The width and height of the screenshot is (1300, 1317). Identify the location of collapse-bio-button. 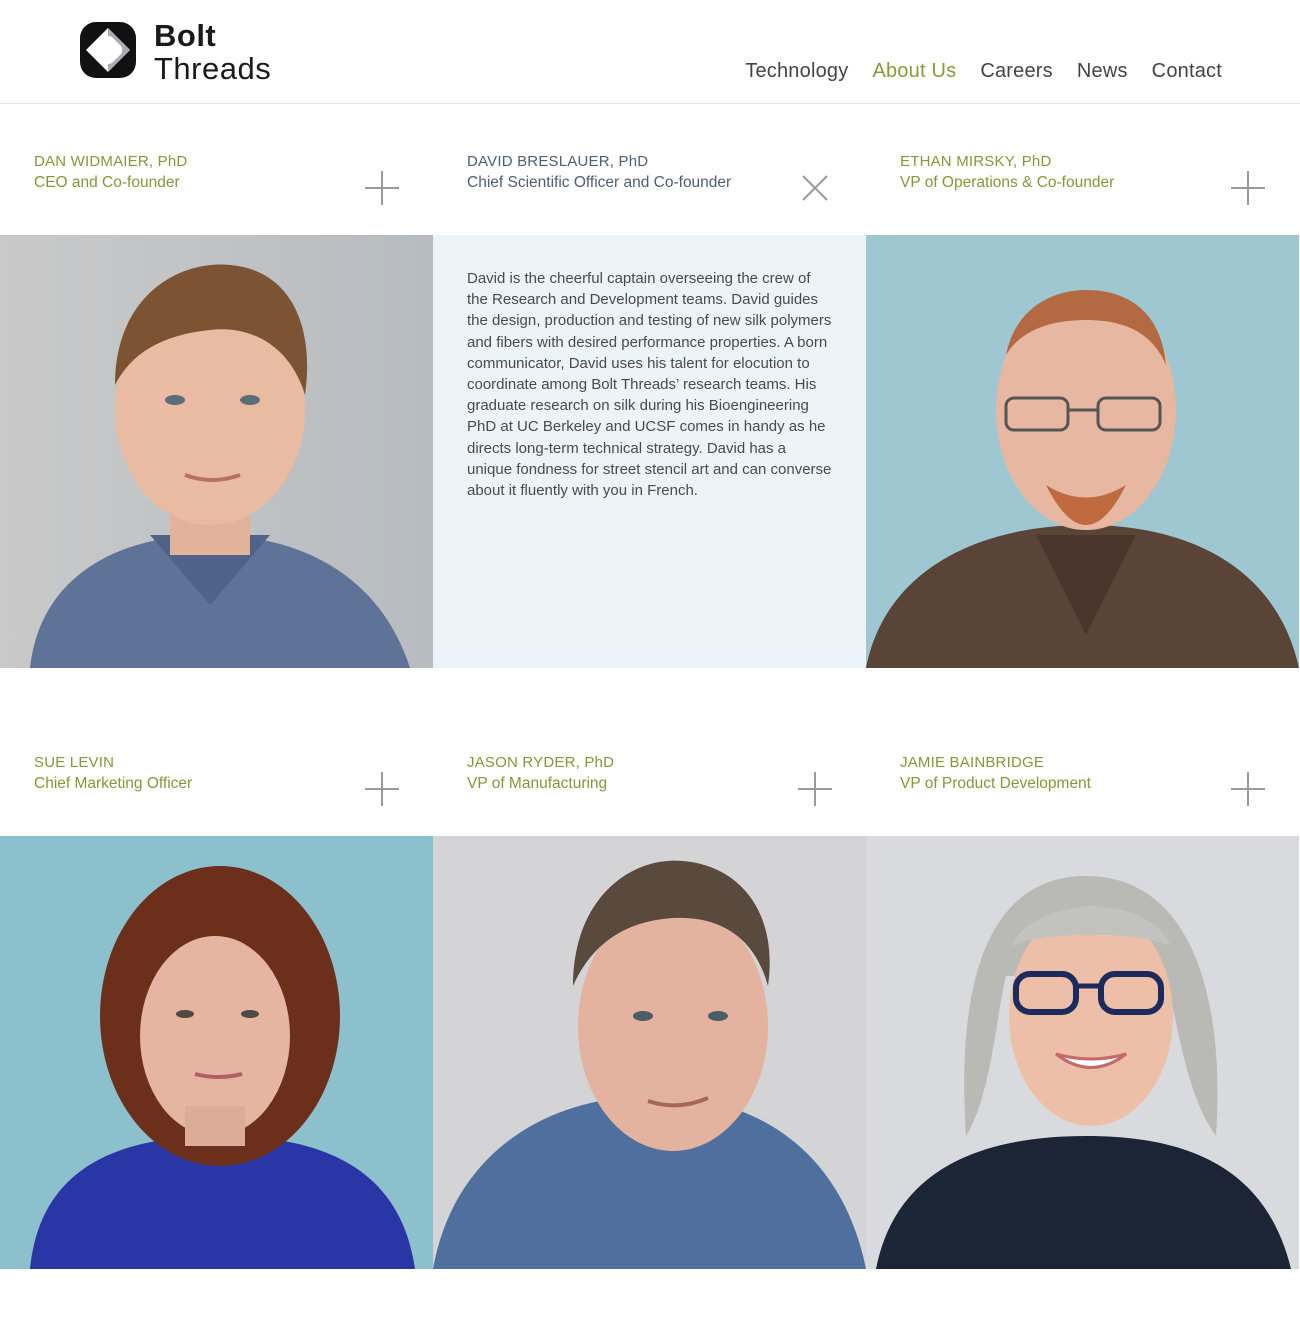
(815, 188).